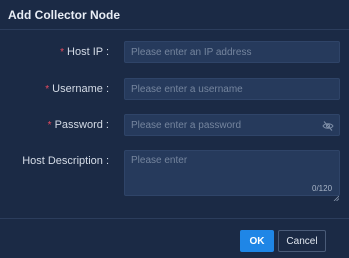 This screenshot has width=349, height=258. What do you see at coordinates (174, 15) in the screenshot?
I see `dialog-header: Add Collector Node` at bounding box center [174, 15].